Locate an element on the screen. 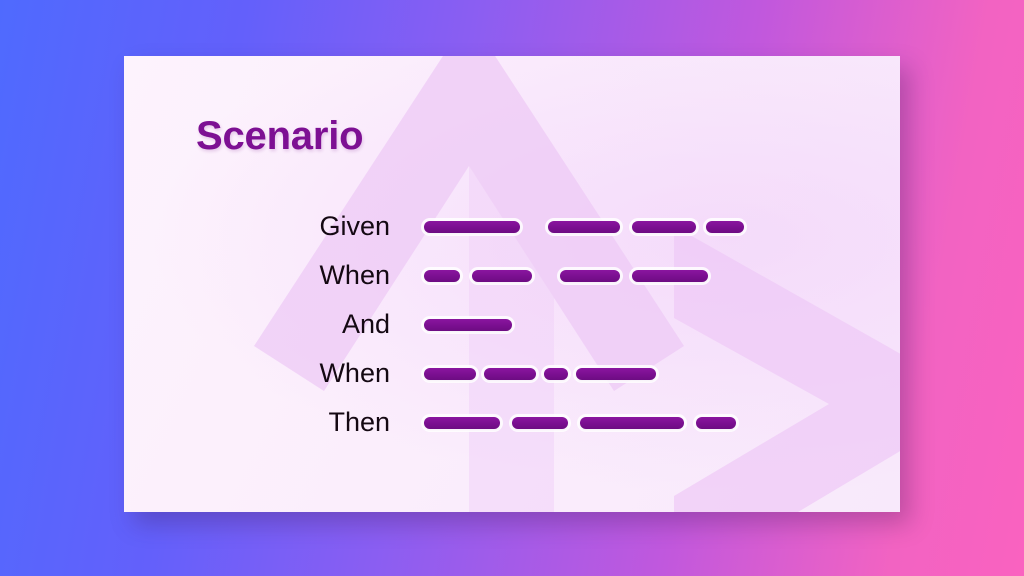  scenario-step-row: Given is located at coordinates (512, 226).